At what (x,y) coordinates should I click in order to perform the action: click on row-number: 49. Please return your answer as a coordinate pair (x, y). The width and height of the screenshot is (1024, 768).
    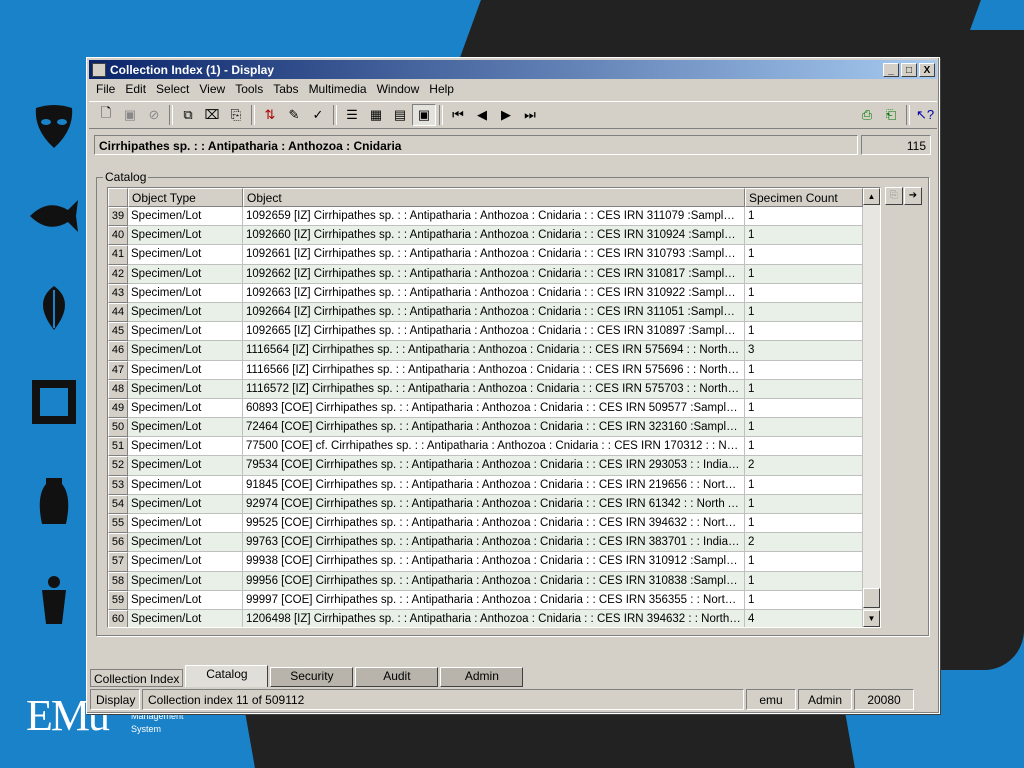
    Looking at the image, I should click on (118, 408).